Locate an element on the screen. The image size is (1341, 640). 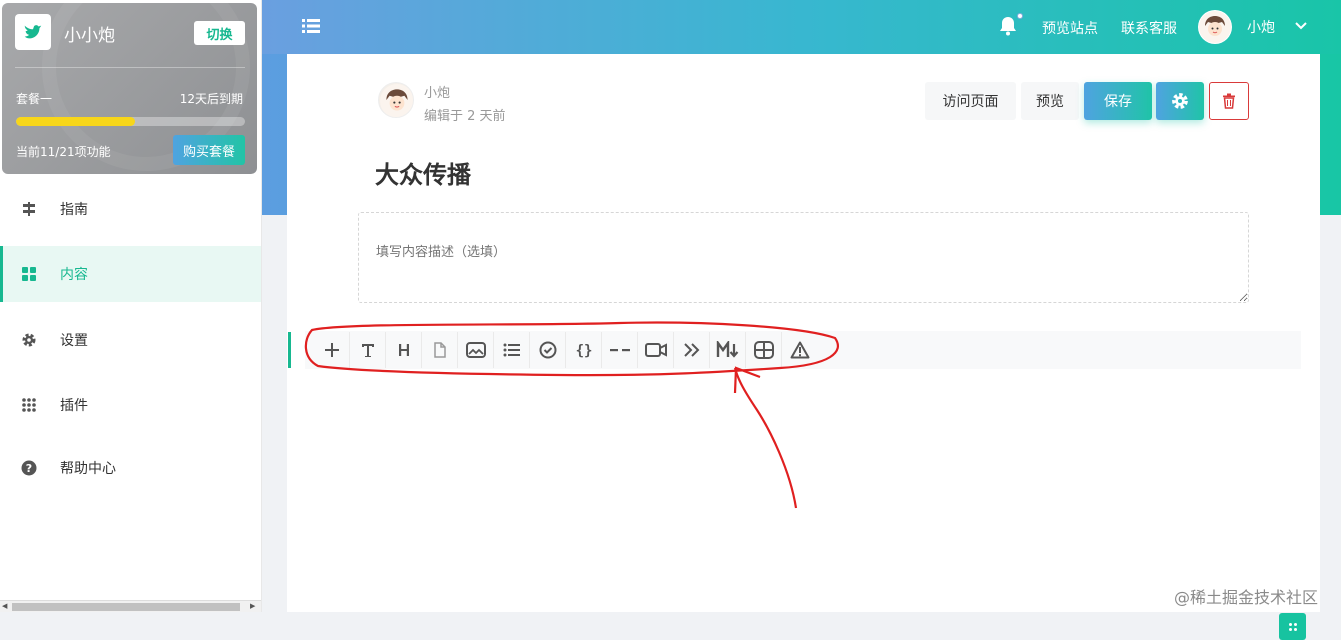
bird-logo-icon is located at coordinates (33, 32).